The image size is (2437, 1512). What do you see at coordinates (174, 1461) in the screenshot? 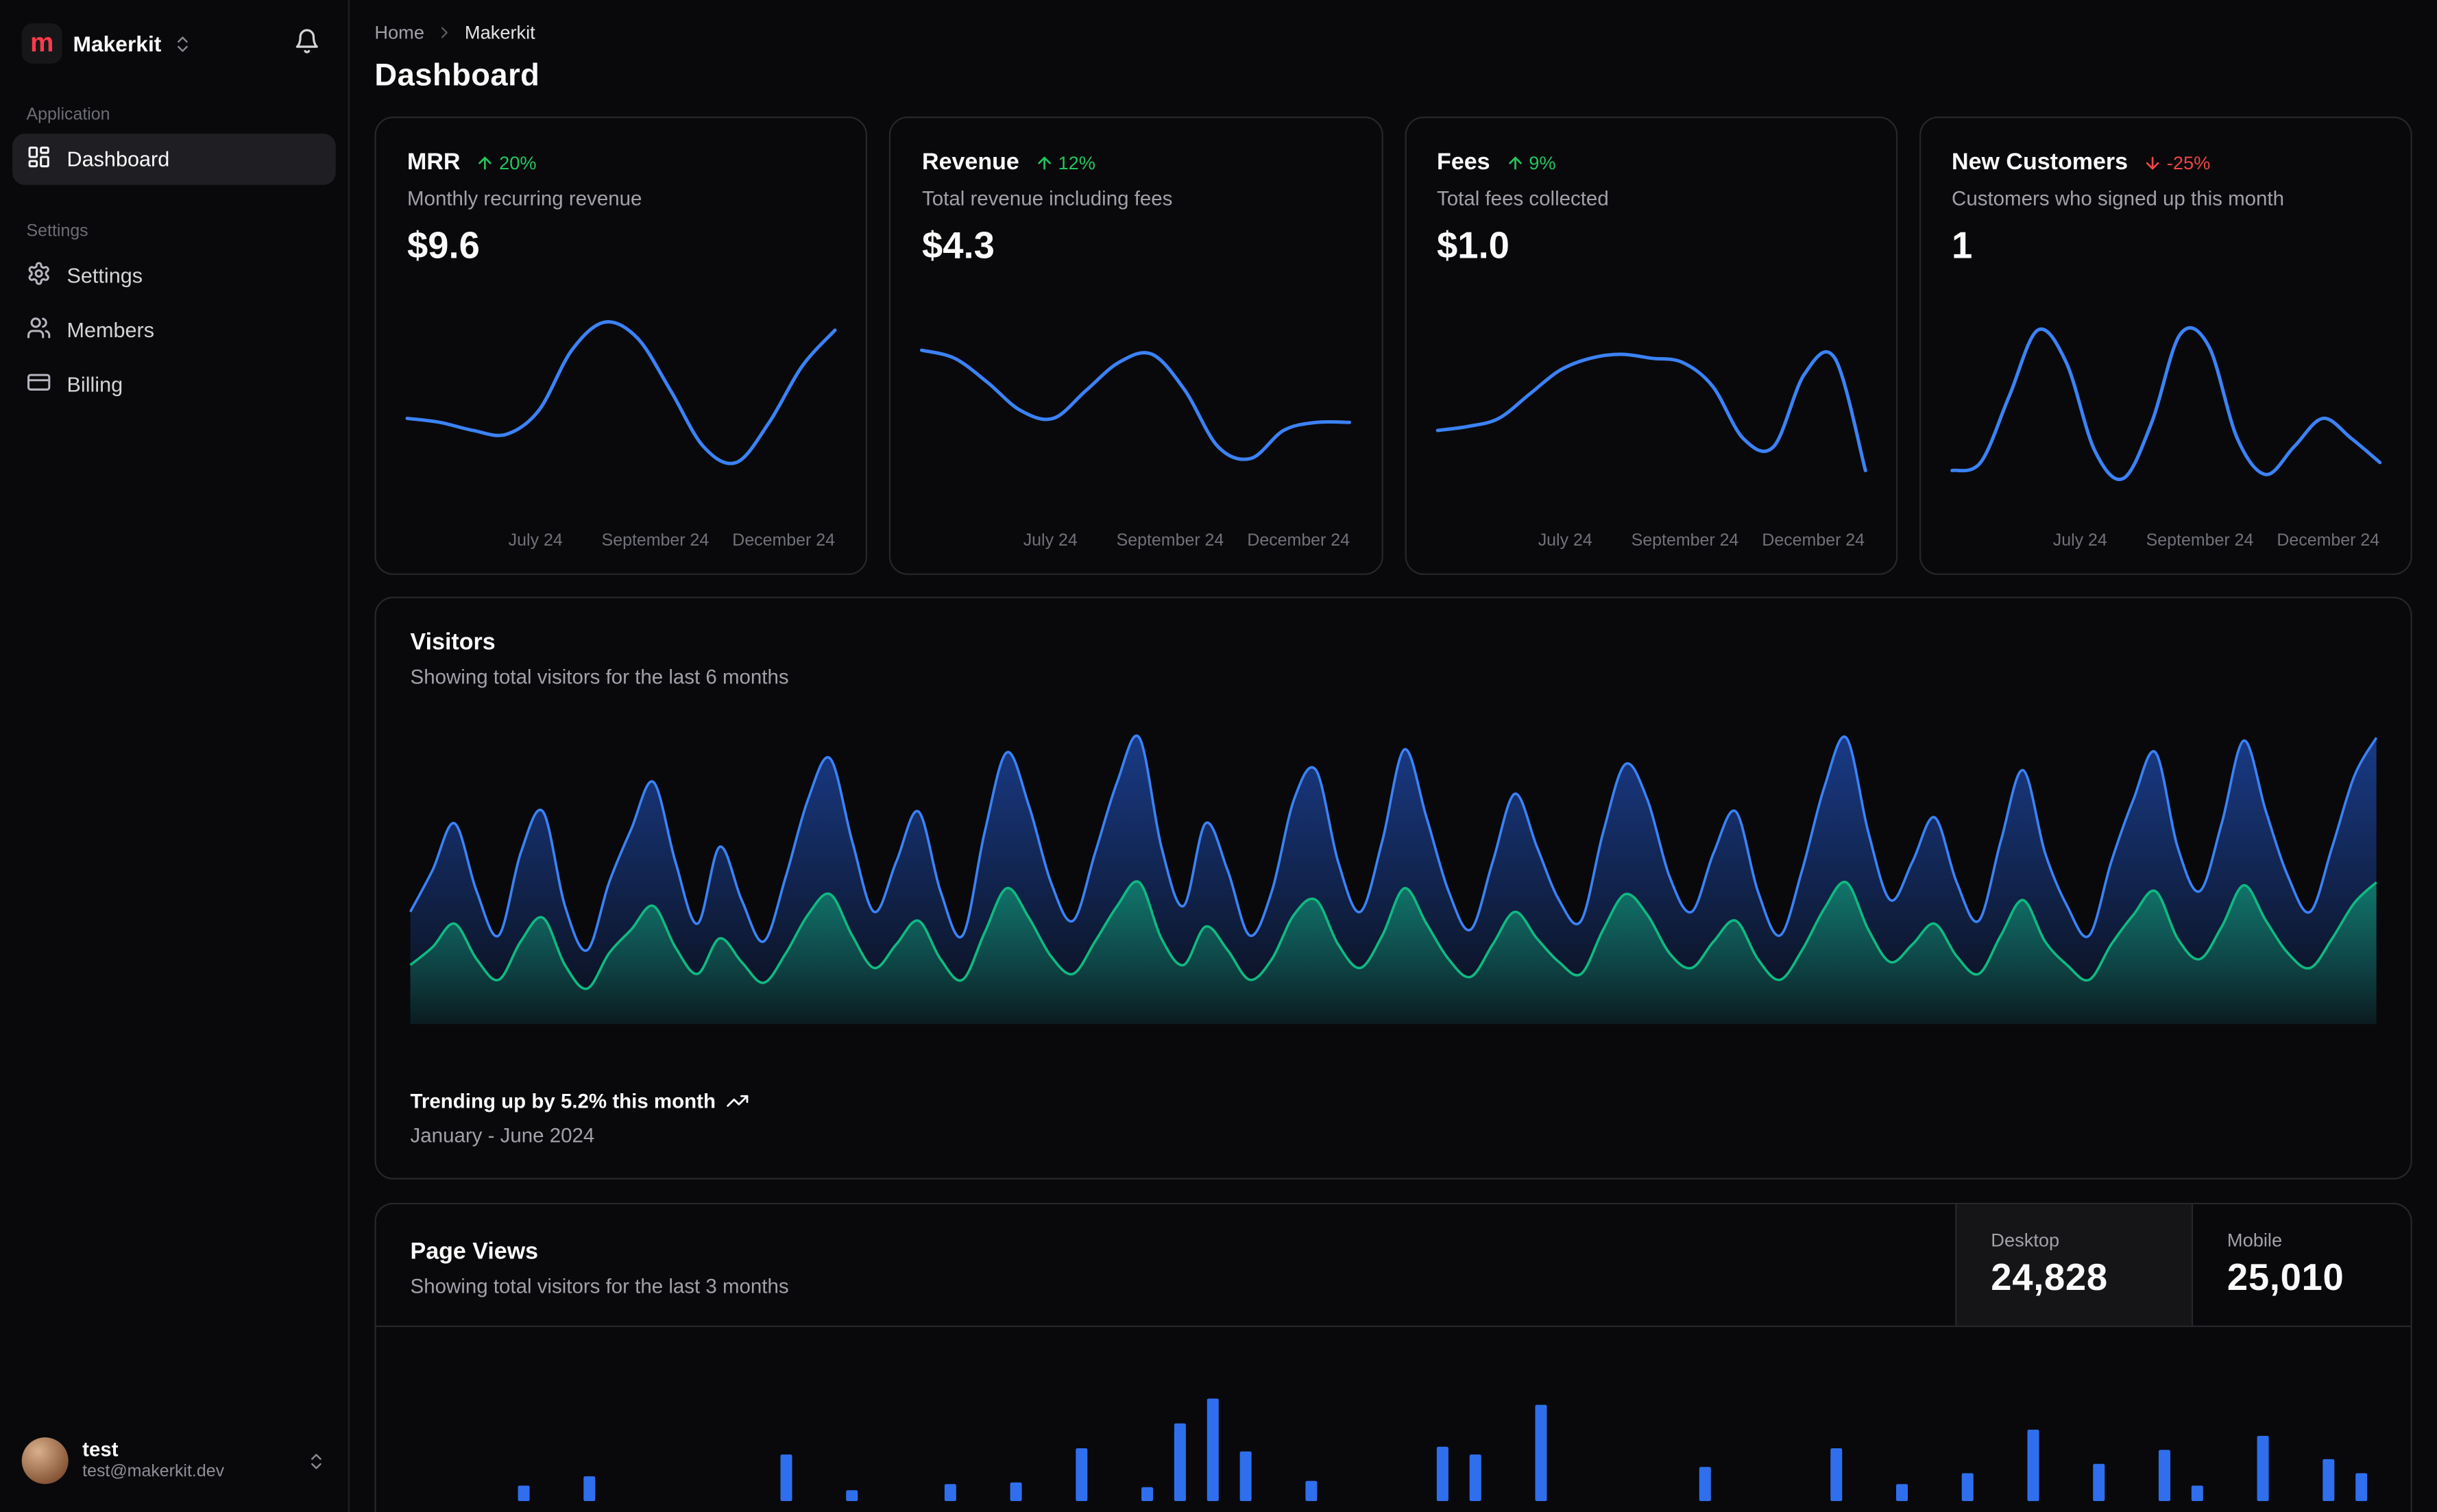
I see `user-menu: test test@makerkit.dev` at bounding box center [174, 1461].